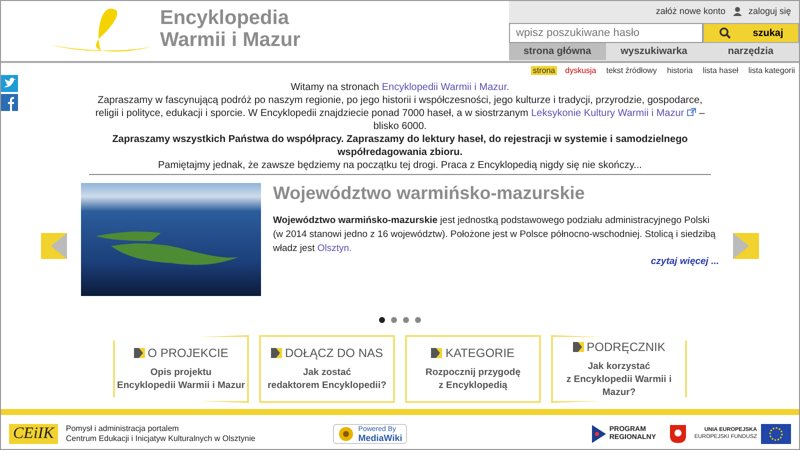 The height and width of the screenshot is (450, 800). I want to click on page-tab: lista haseł, so click(720, 70).